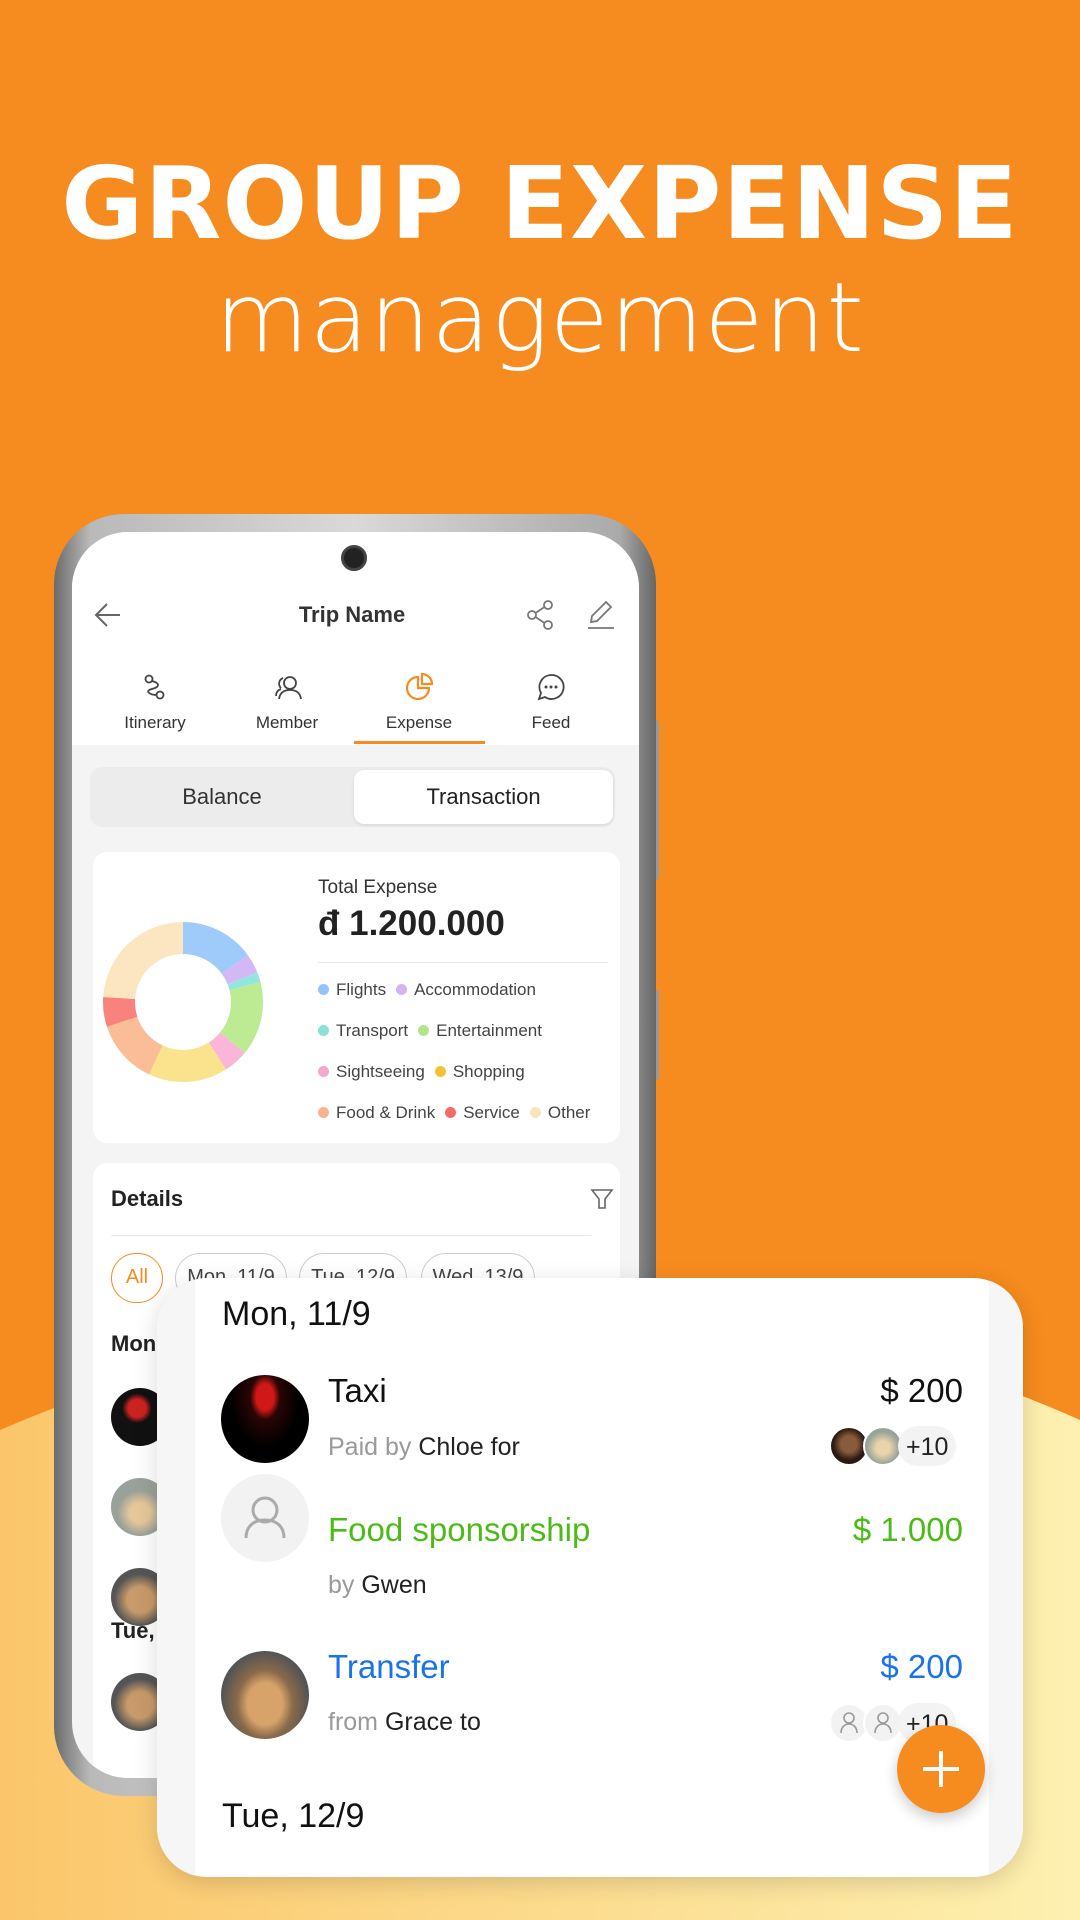  Describe the element at coordinates (602, 1199) in the screenshot. I see `filter-icon` at that location.